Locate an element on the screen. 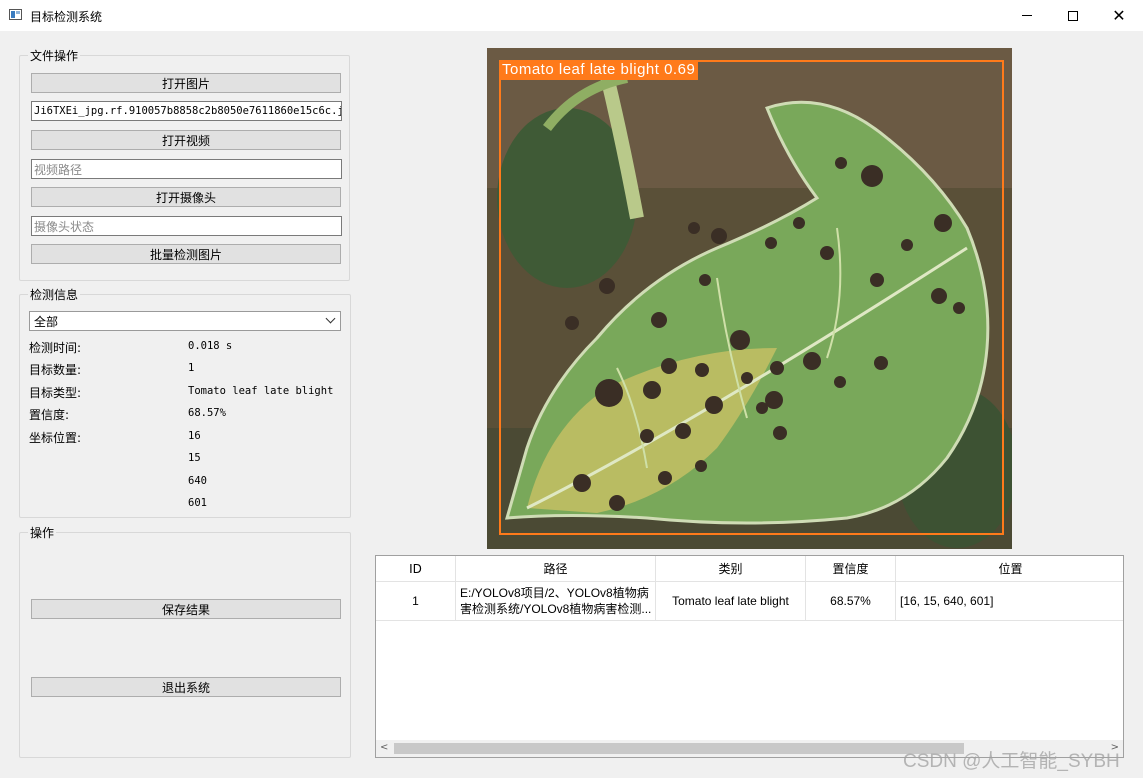 The width and height of the screenshot is (1143, 778). table-cell-confidence: 68.57% is located at coordinates (851, 601).